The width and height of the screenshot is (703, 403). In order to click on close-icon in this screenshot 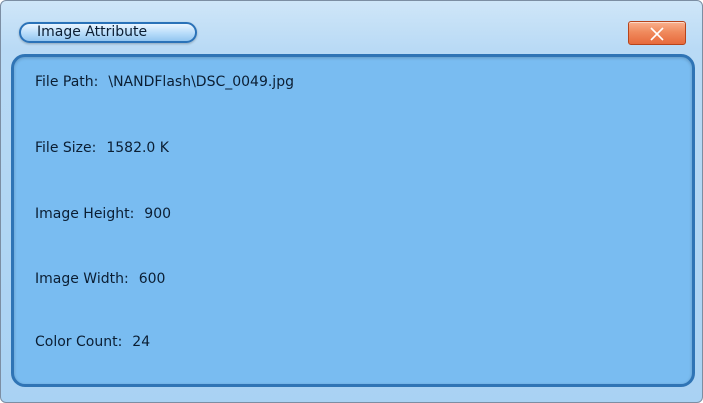, I will do `click(657, 34)`.